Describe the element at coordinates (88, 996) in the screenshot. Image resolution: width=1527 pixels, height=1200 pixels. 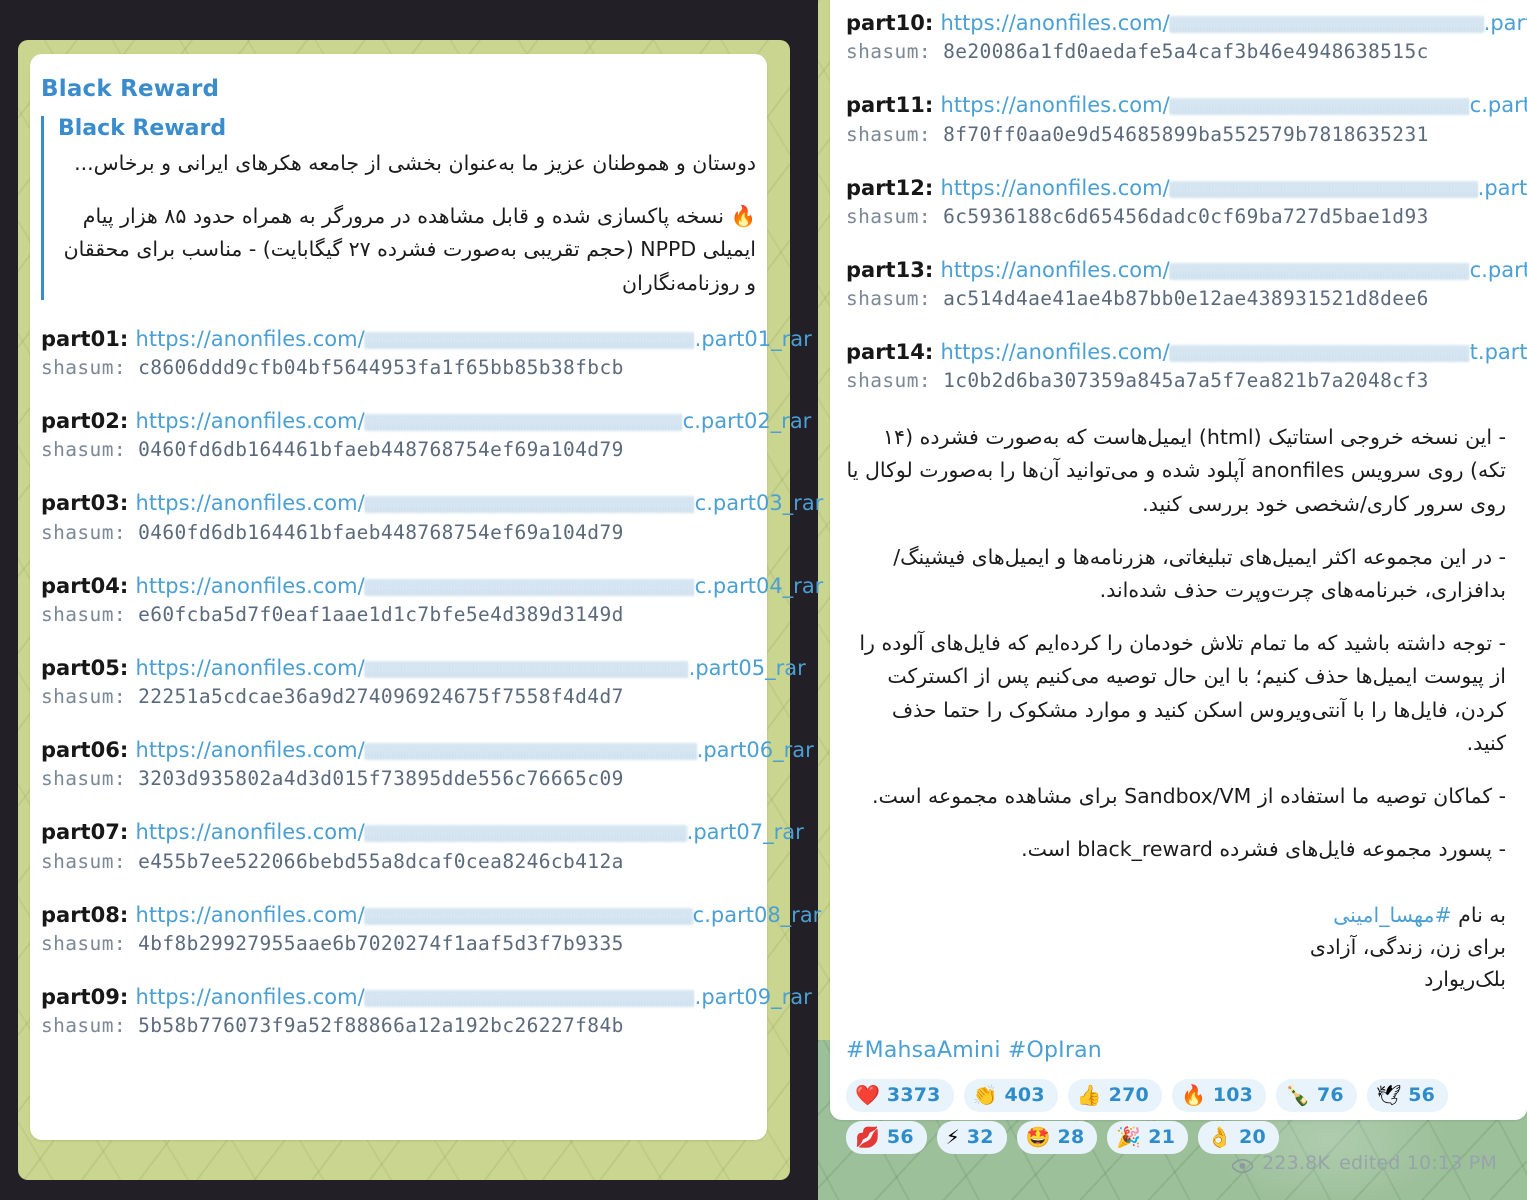
I see `part-label: part09:` at that location.